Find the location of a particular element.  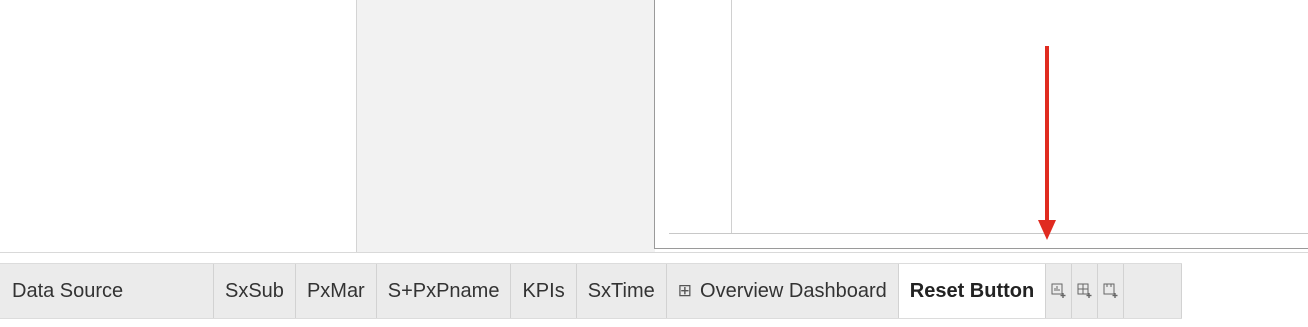

tab-strip-spacer is located at coordinates (1153, 291).